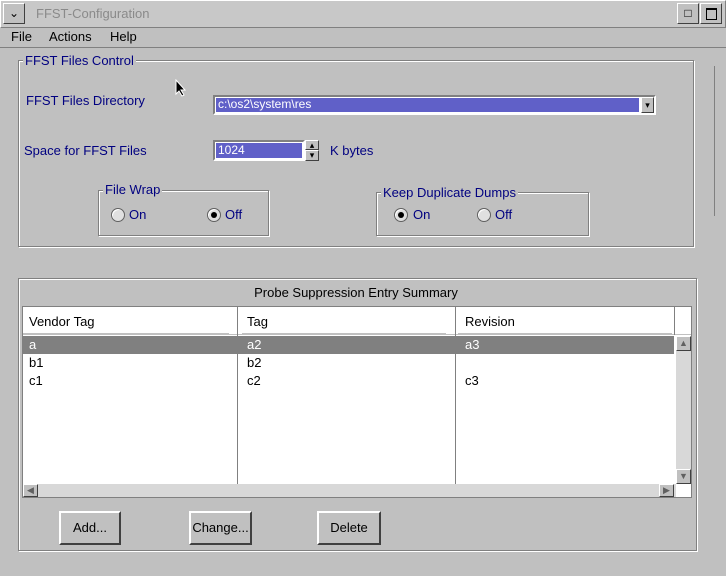  I want to click on window-edge-divider, so click(720, 141).